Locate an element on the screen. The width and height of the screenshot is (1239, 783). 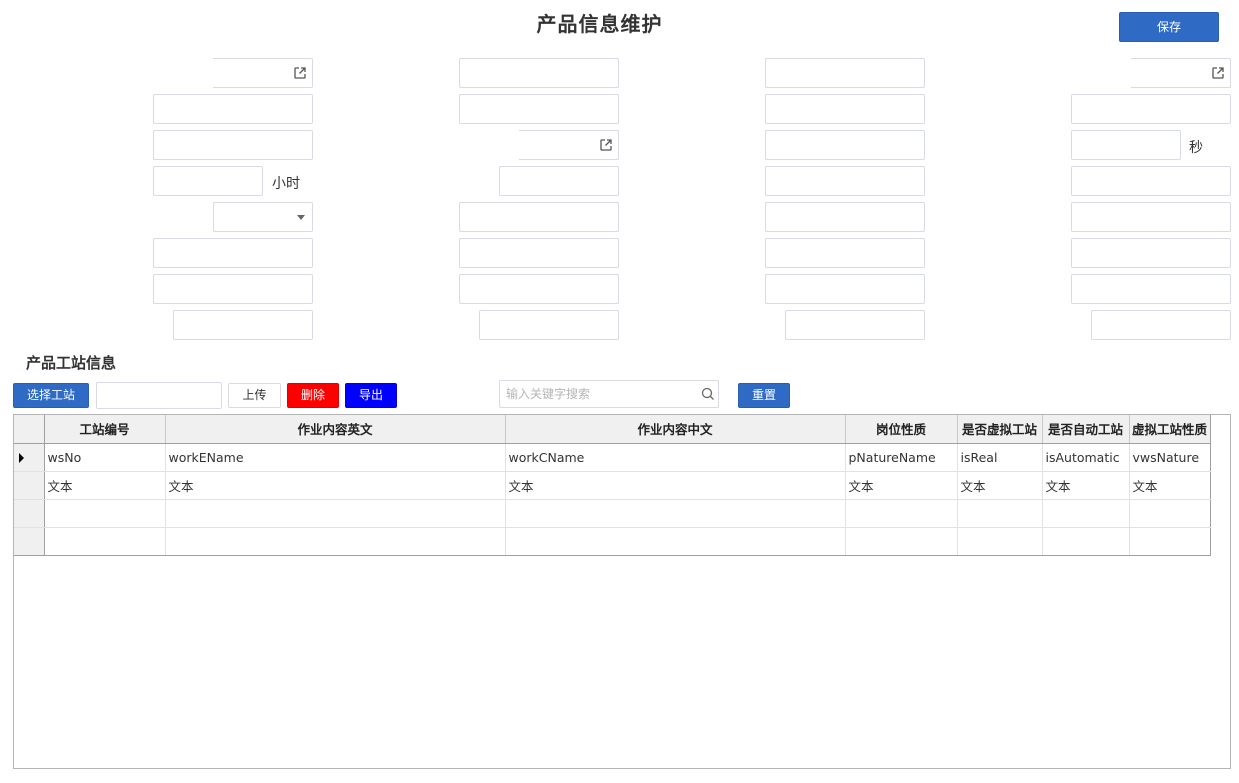
form-field-c2-r1 is located at coordinates (539, 73).